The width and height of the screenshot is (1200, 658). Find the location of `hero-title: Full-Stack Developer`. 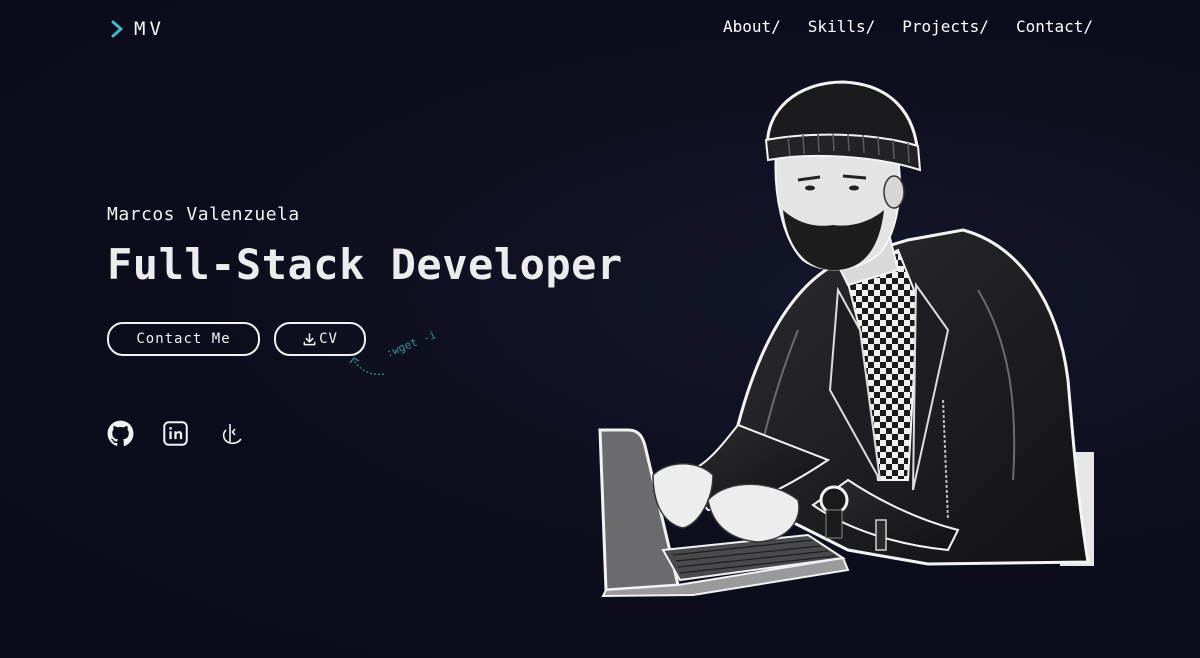

hero-title: Full-Stack Developer is located at coordinates (365, 264).